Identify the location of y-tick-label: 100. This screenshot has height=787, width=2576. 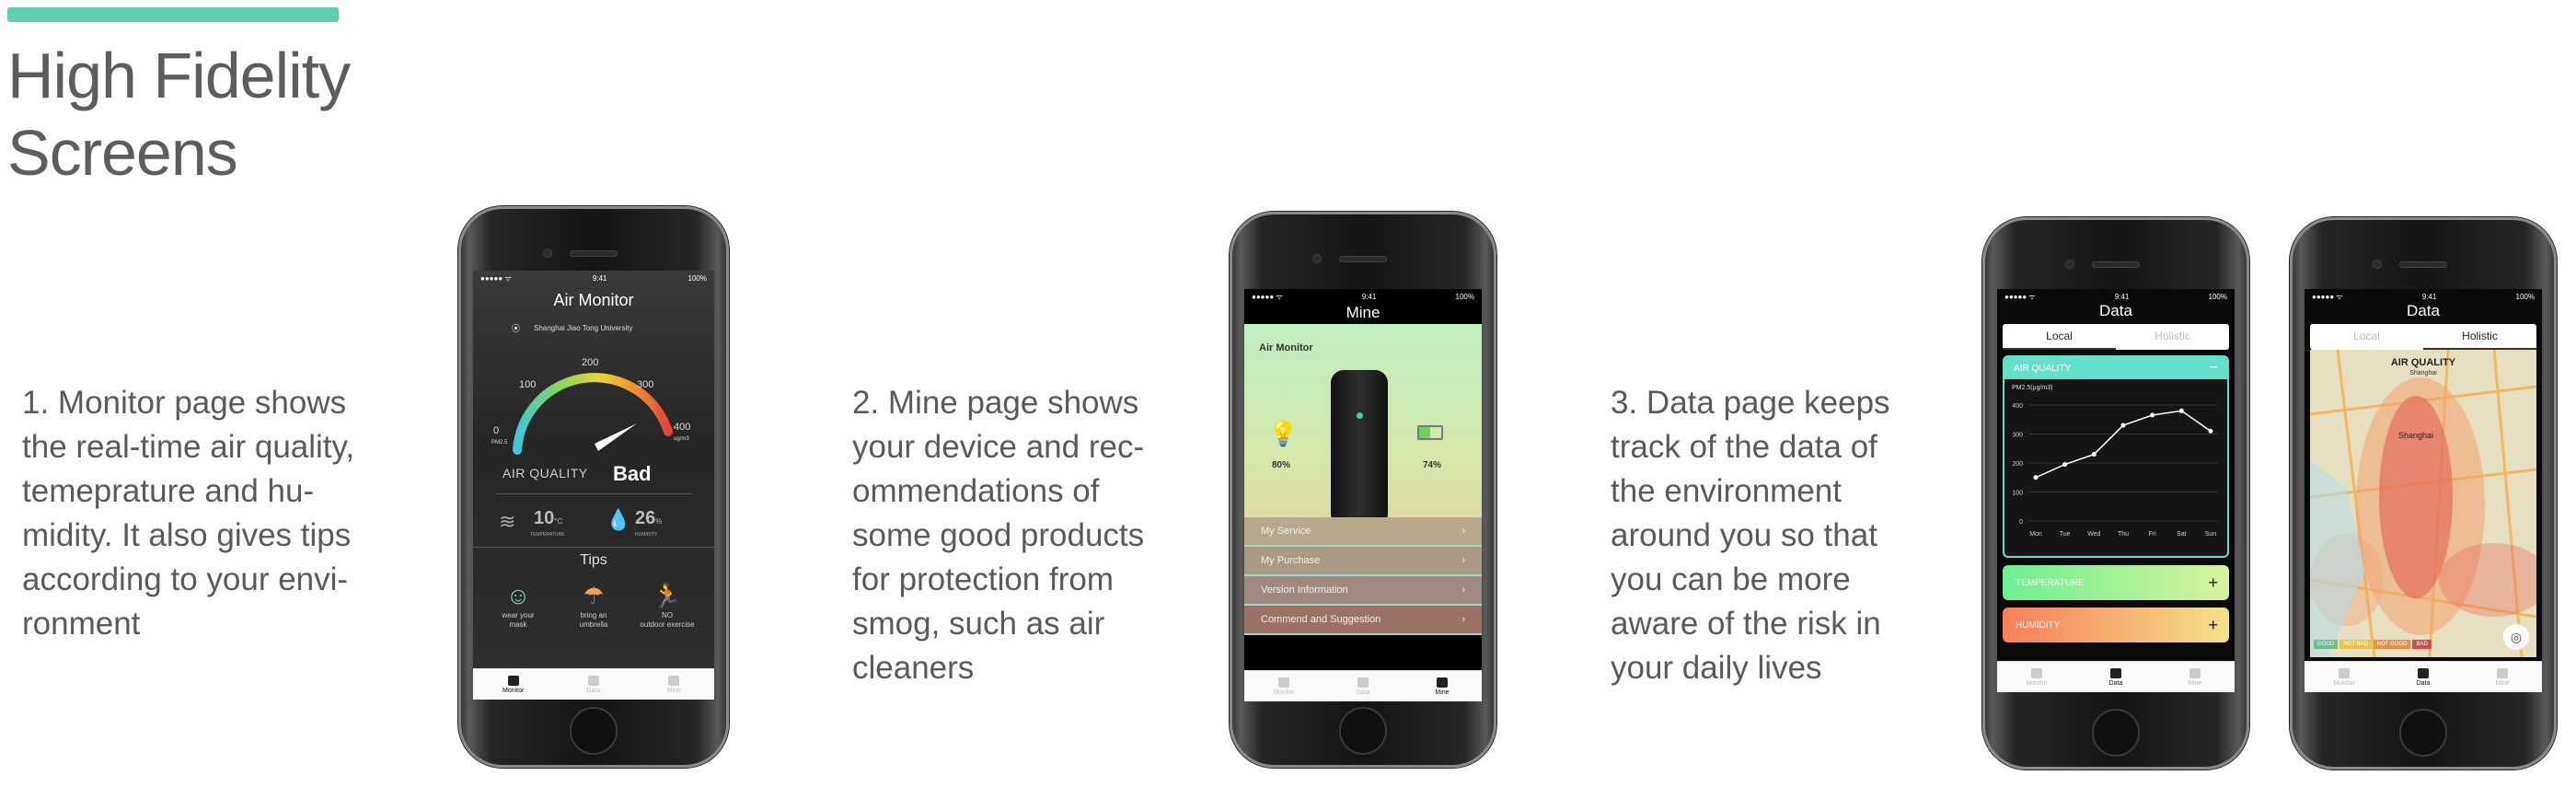
(2017, 494).